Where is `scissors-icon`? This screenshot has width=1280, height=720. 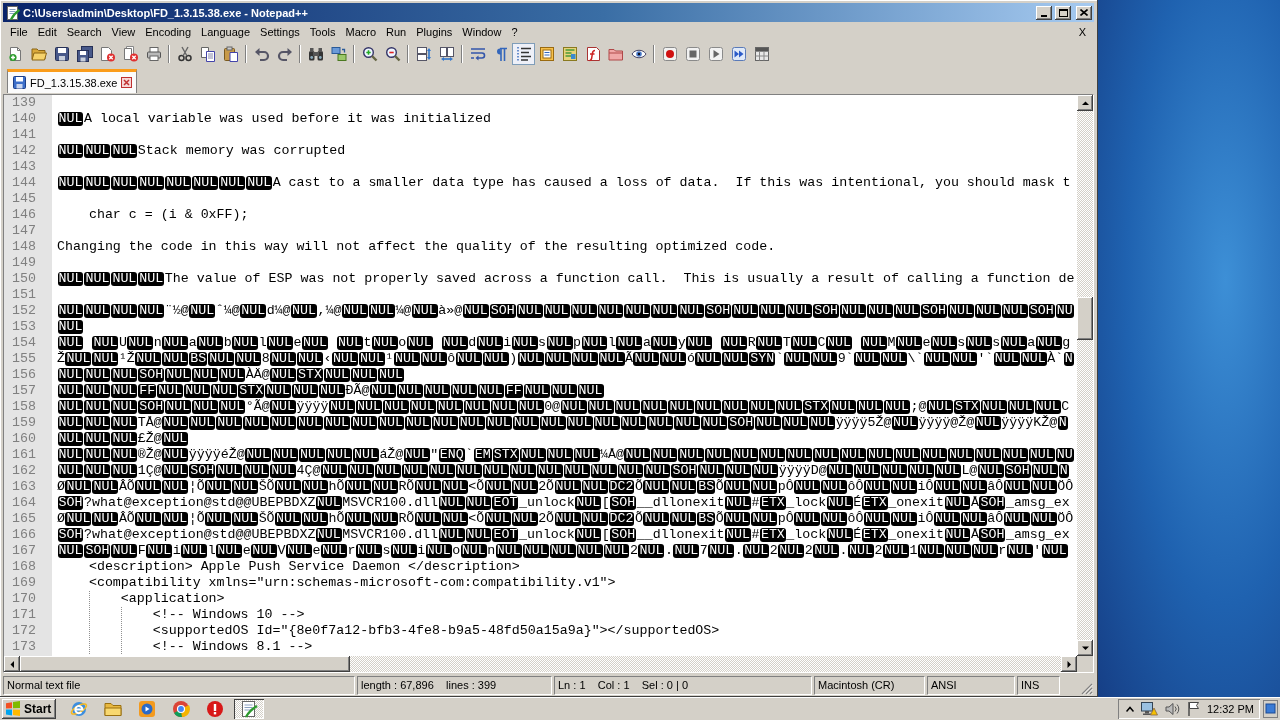 scissors-icon is located at coordinates (184, 53).